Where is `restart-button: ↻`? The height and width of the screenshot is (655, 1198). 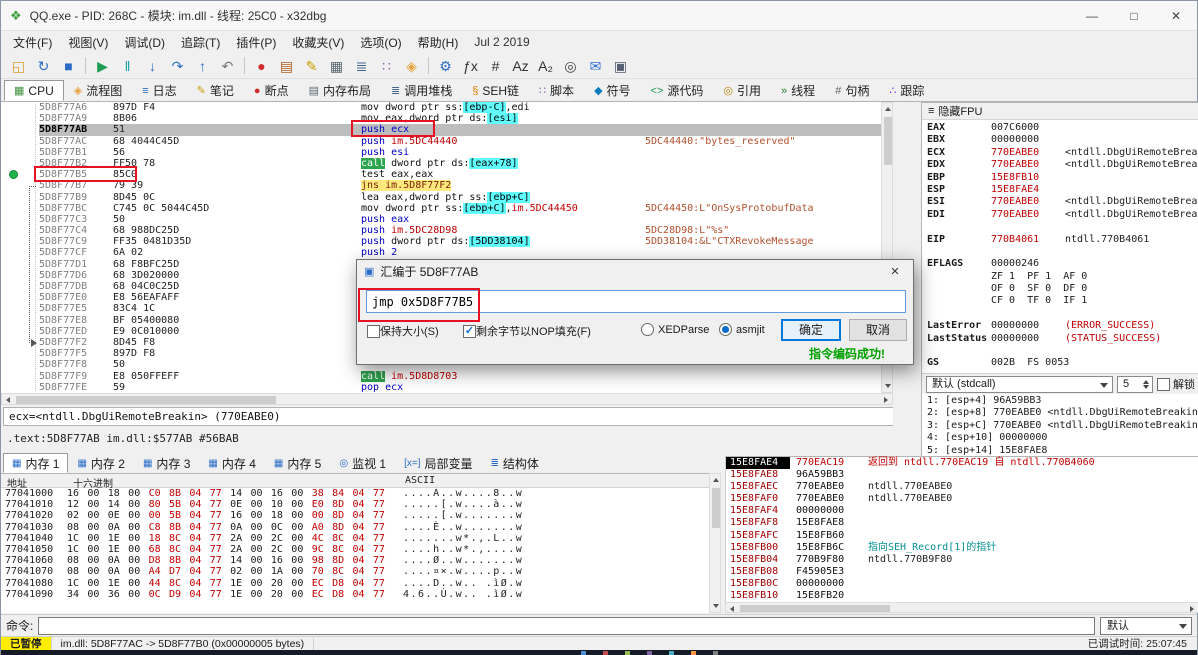 restart-button: ↻ is located at coordinates (43, 66).